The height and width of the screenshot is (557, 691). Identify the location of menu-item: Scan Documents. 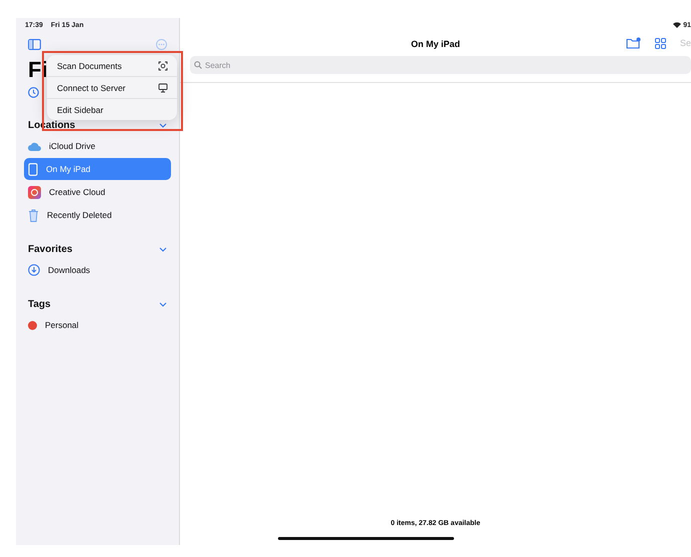
(112, 65).